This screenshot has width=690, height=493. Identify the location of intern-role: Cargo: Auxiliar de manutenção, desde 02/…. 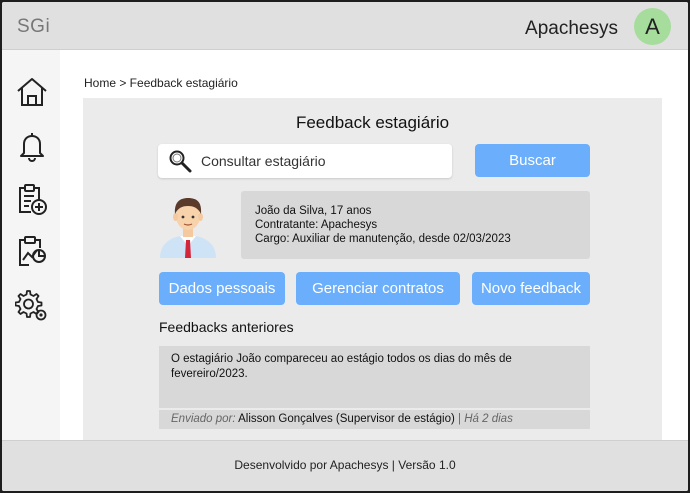
(383, 239).